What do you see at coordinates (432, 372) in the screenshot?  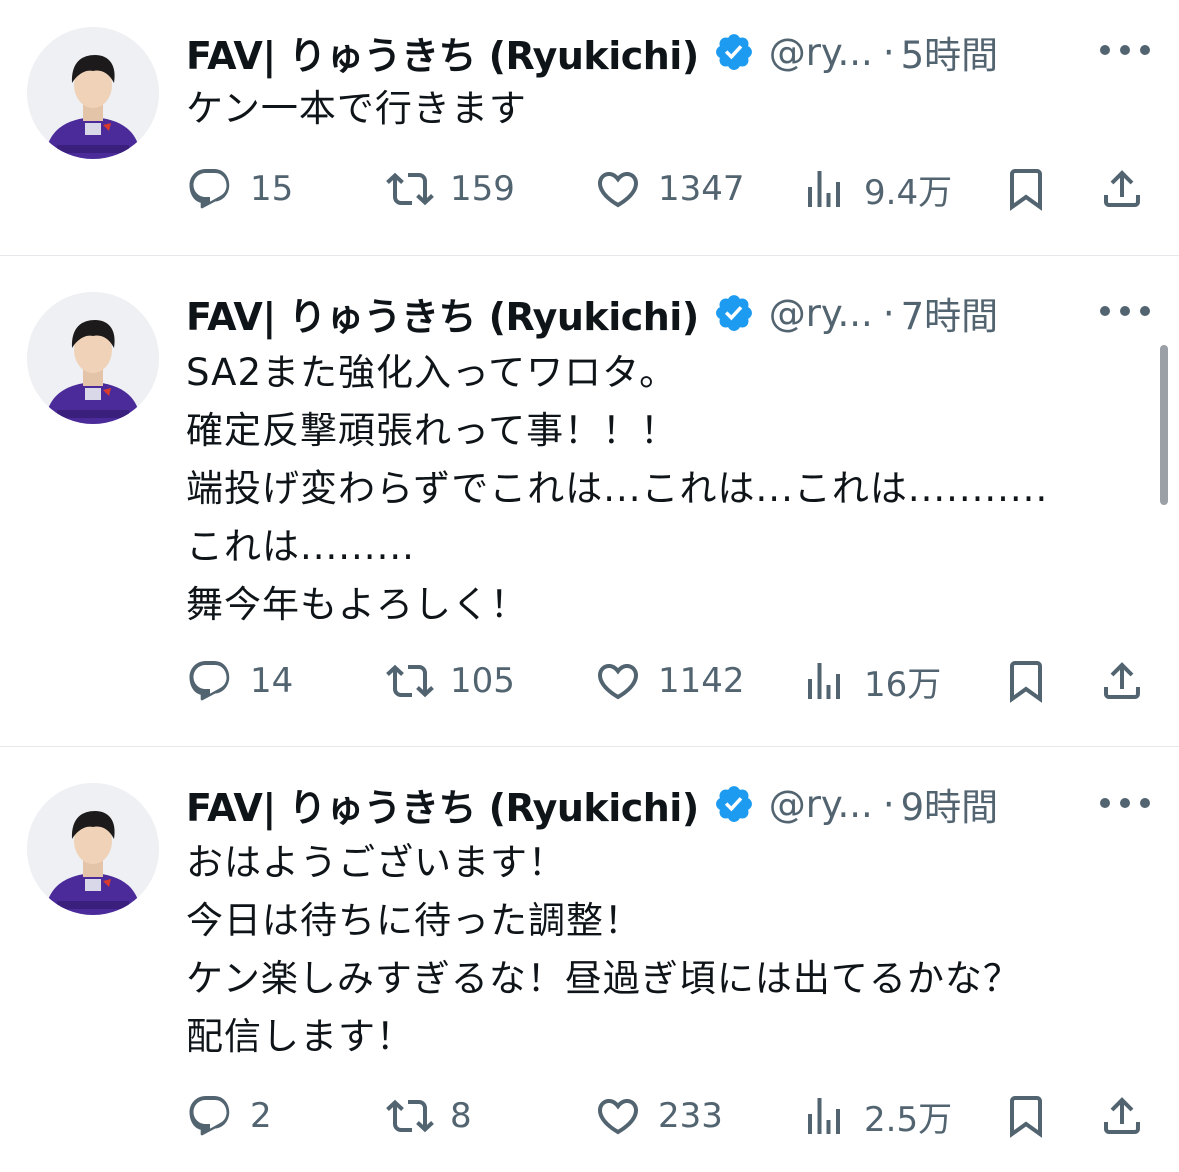 I see `tweet-text-line: SA2また強化入ってワロタ。` at bounding box center [432, 372].